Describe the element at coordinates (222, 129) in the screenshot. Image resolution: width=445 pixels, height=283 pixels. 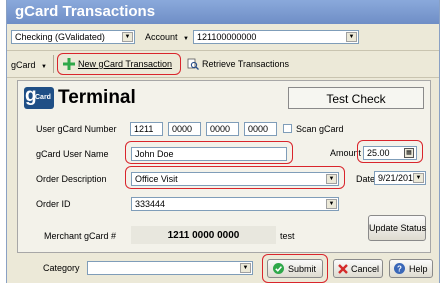
I see `user-number-field-3: 0000` at that location.